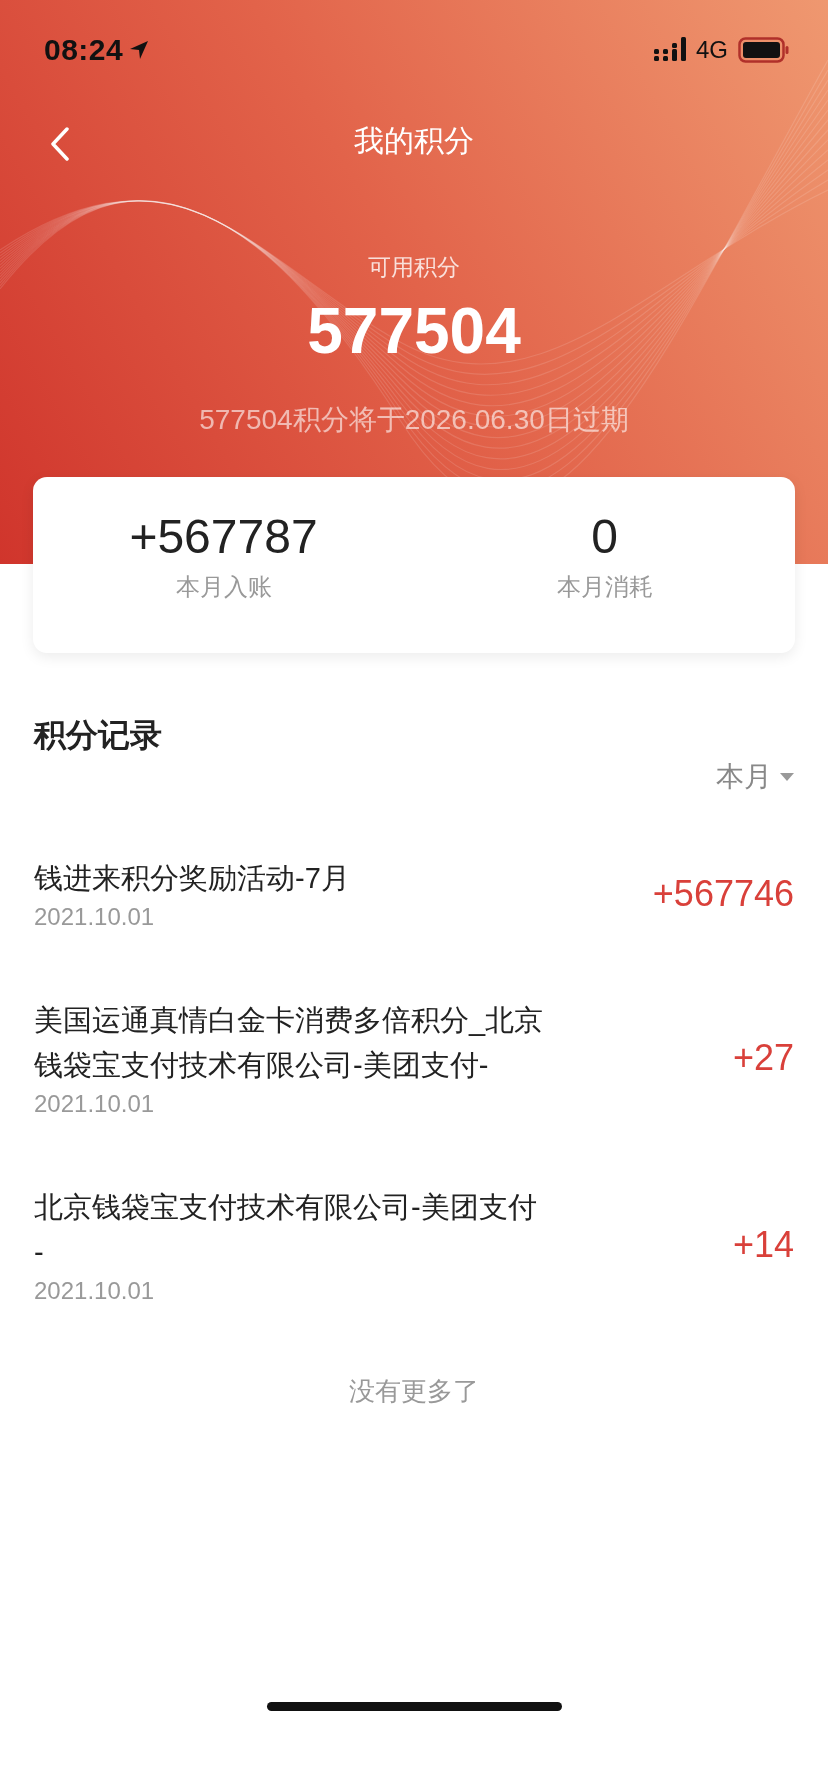  What do you see at coordinates (763, 1058) in the screenshot?
I see `record-amount: +27` at bounding box center [763, 1058].